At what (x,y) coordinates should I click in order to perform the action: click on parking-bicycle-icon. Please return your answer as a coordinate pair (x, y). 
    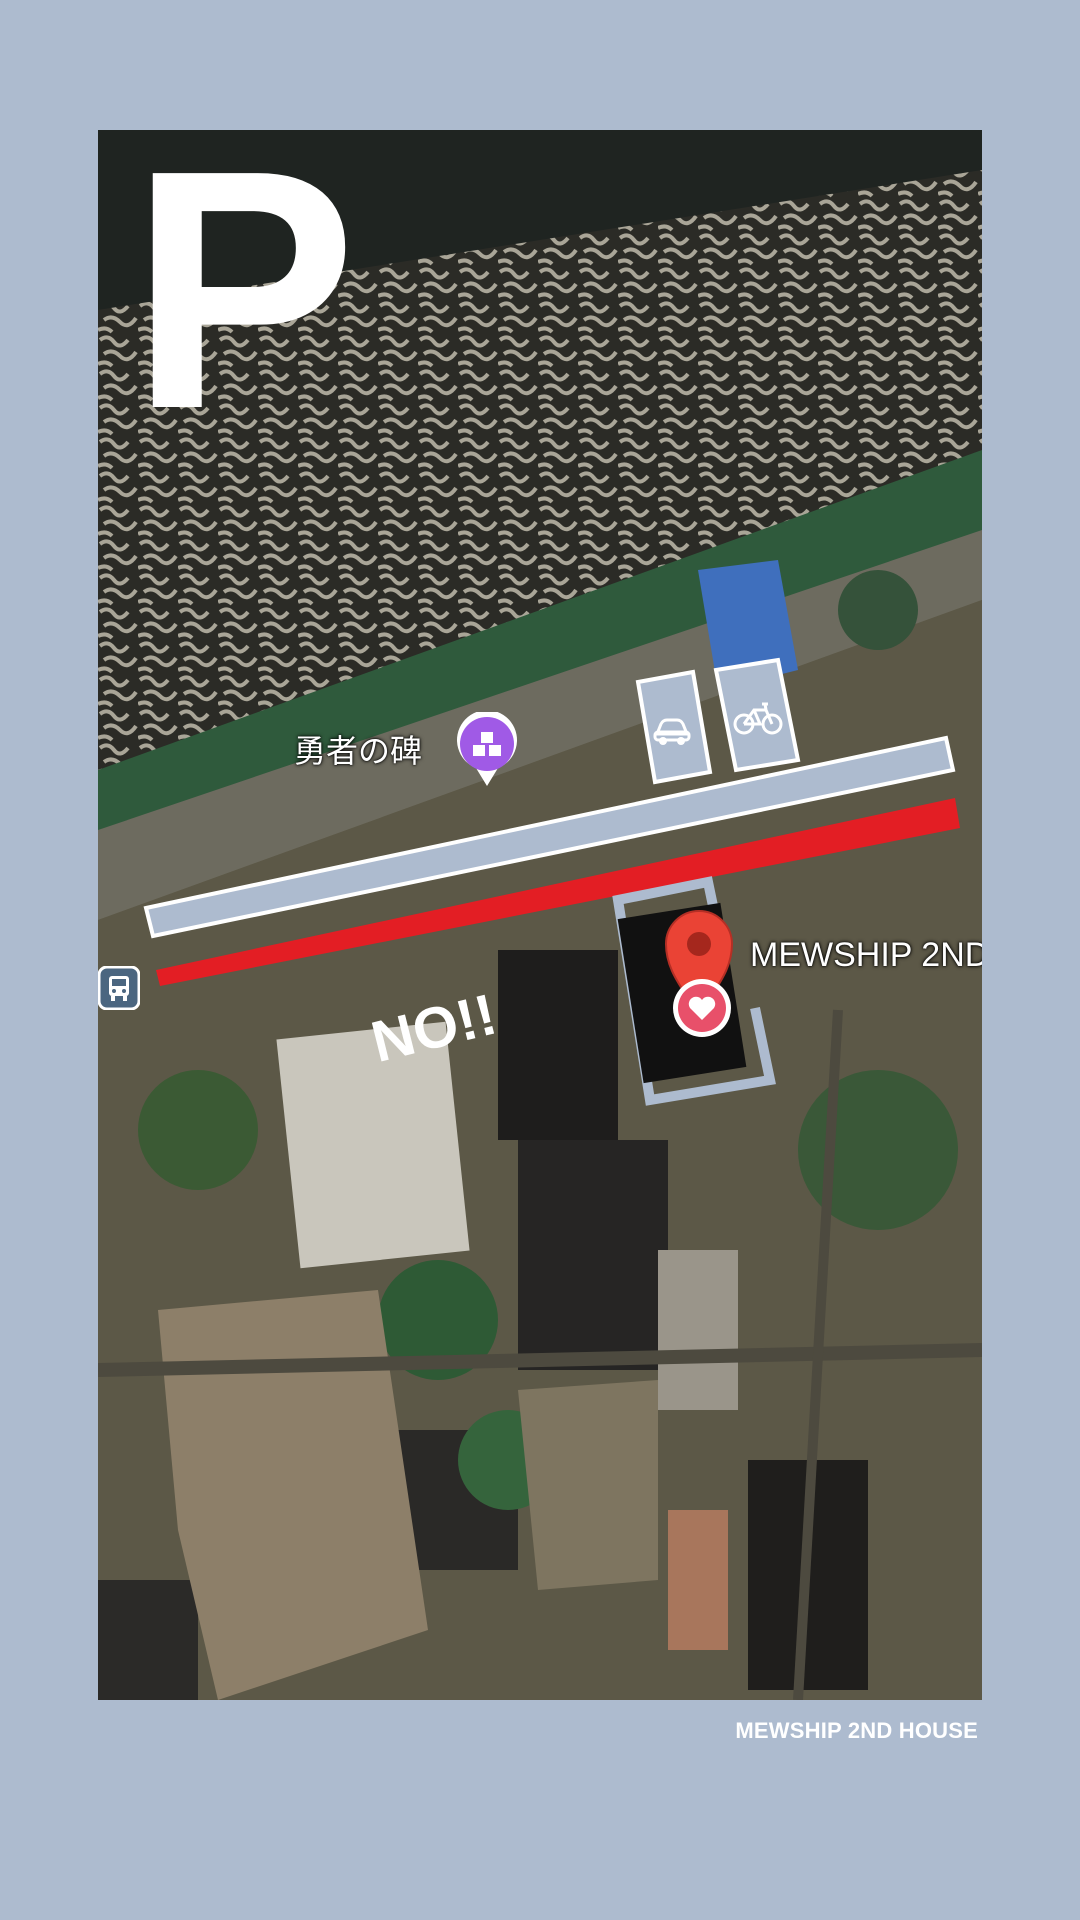
    Looking at the image, I should click on (758, 718).